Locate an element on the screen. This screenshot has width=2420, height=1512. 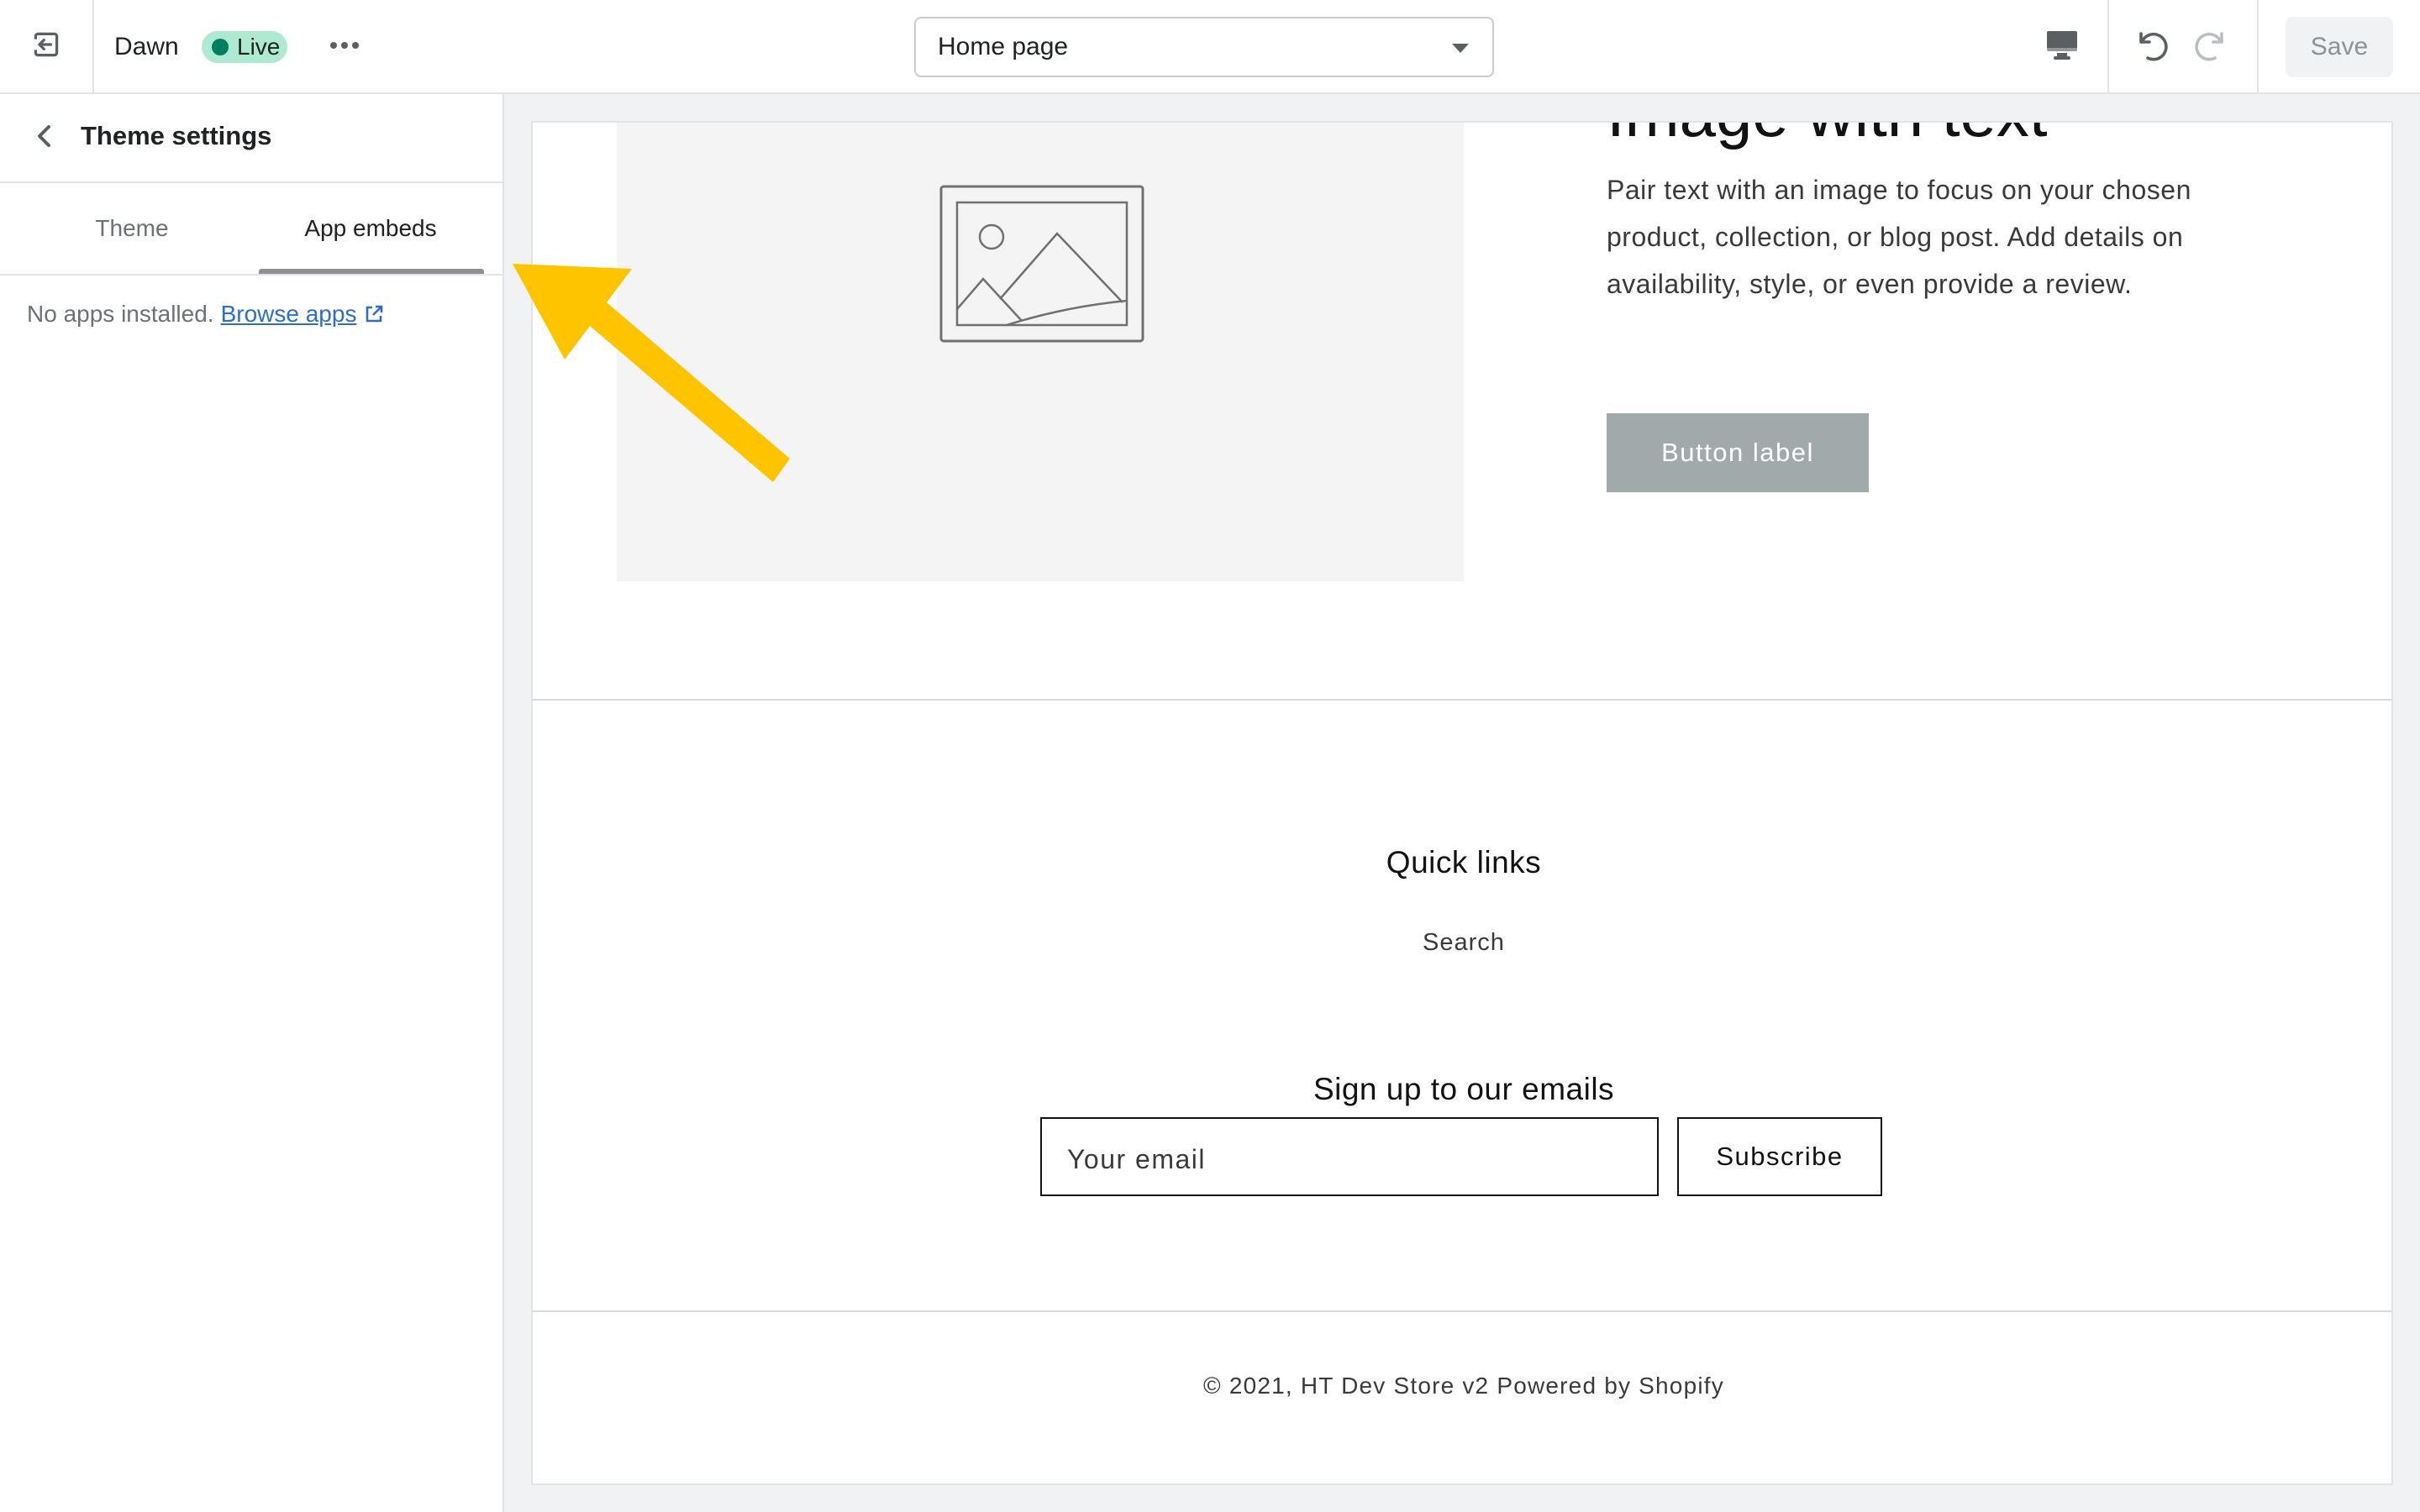
redo-icon is located at coordinates (2211, 47).